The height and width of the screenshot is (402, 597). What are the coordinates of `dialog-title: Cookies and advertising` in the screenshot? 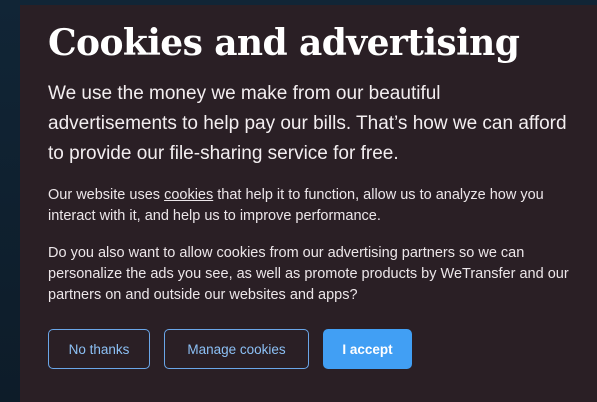 It's located at (284, 43).